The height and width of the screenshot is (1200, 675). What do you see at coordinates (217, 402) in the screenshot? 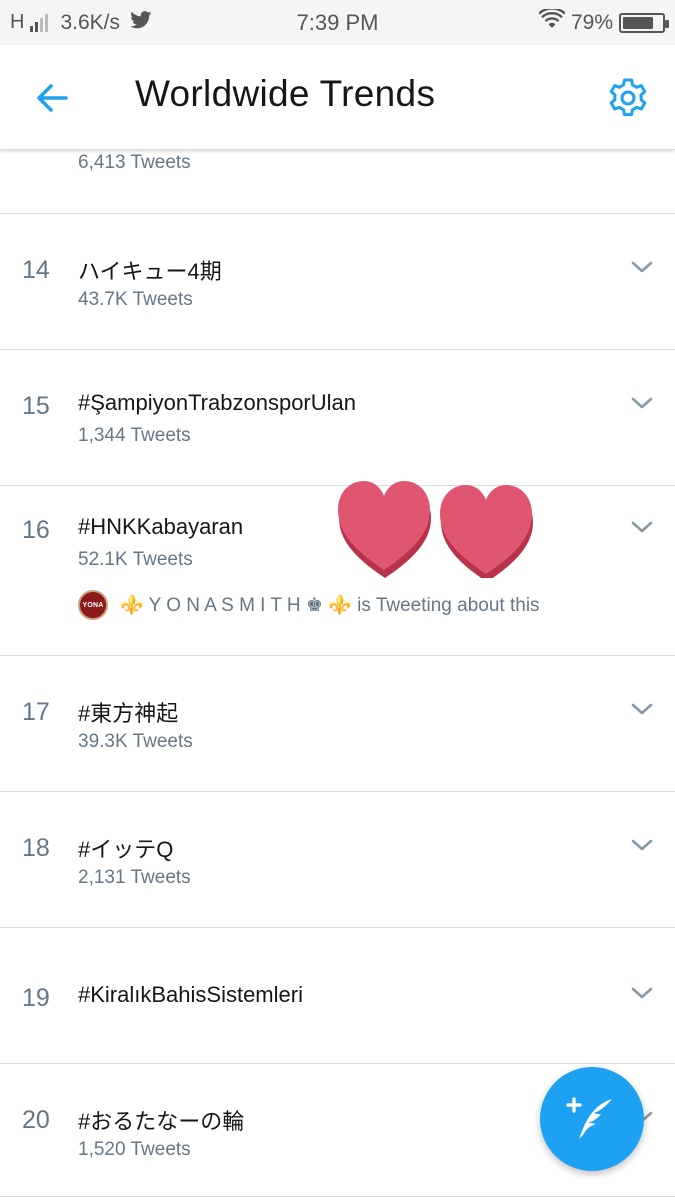
I see `trend-name: #ŞampiyonTrabzonsporUlan` at bounding box center [217, 402].